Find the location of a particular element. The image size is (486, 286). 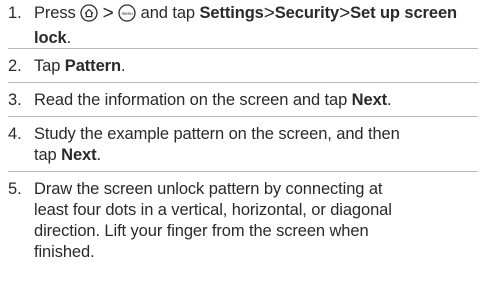

menu-icon: menu is located at coordinates (127, 16).